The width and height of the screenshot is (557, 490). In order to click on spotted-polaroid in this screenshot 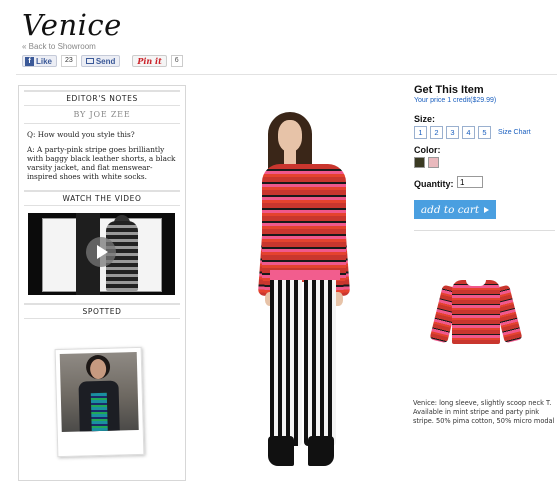, I will do `click(99, 402)`.